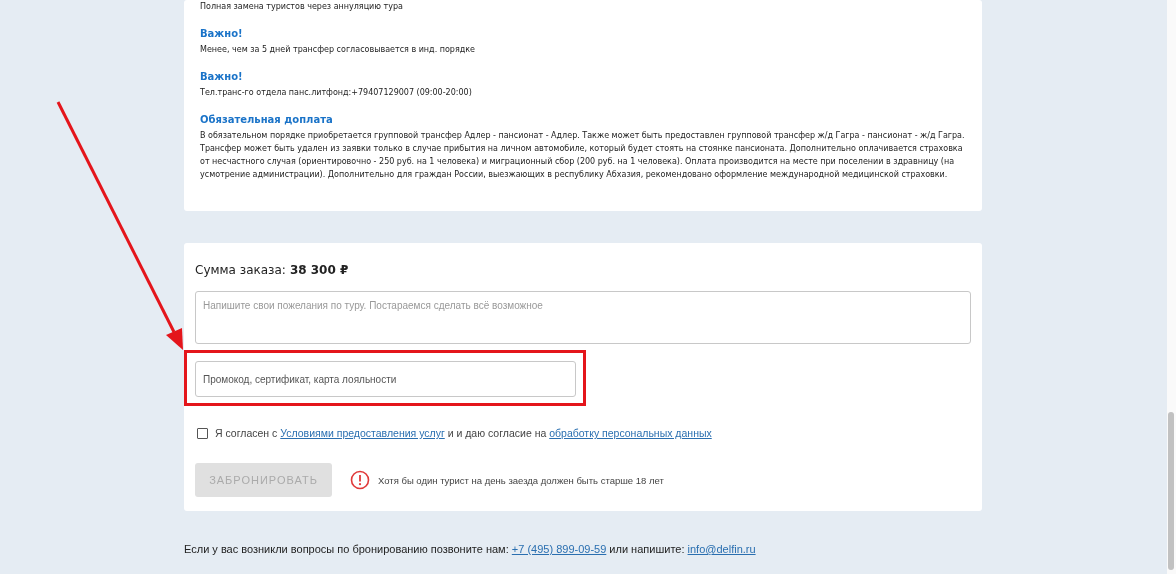  What do you see at coordinates (521, 480) in the screenshot?
I see `warning-text: Хотя бы один турист на день заезда должен быть старше 18 лет` at bounding box center [521, 480].